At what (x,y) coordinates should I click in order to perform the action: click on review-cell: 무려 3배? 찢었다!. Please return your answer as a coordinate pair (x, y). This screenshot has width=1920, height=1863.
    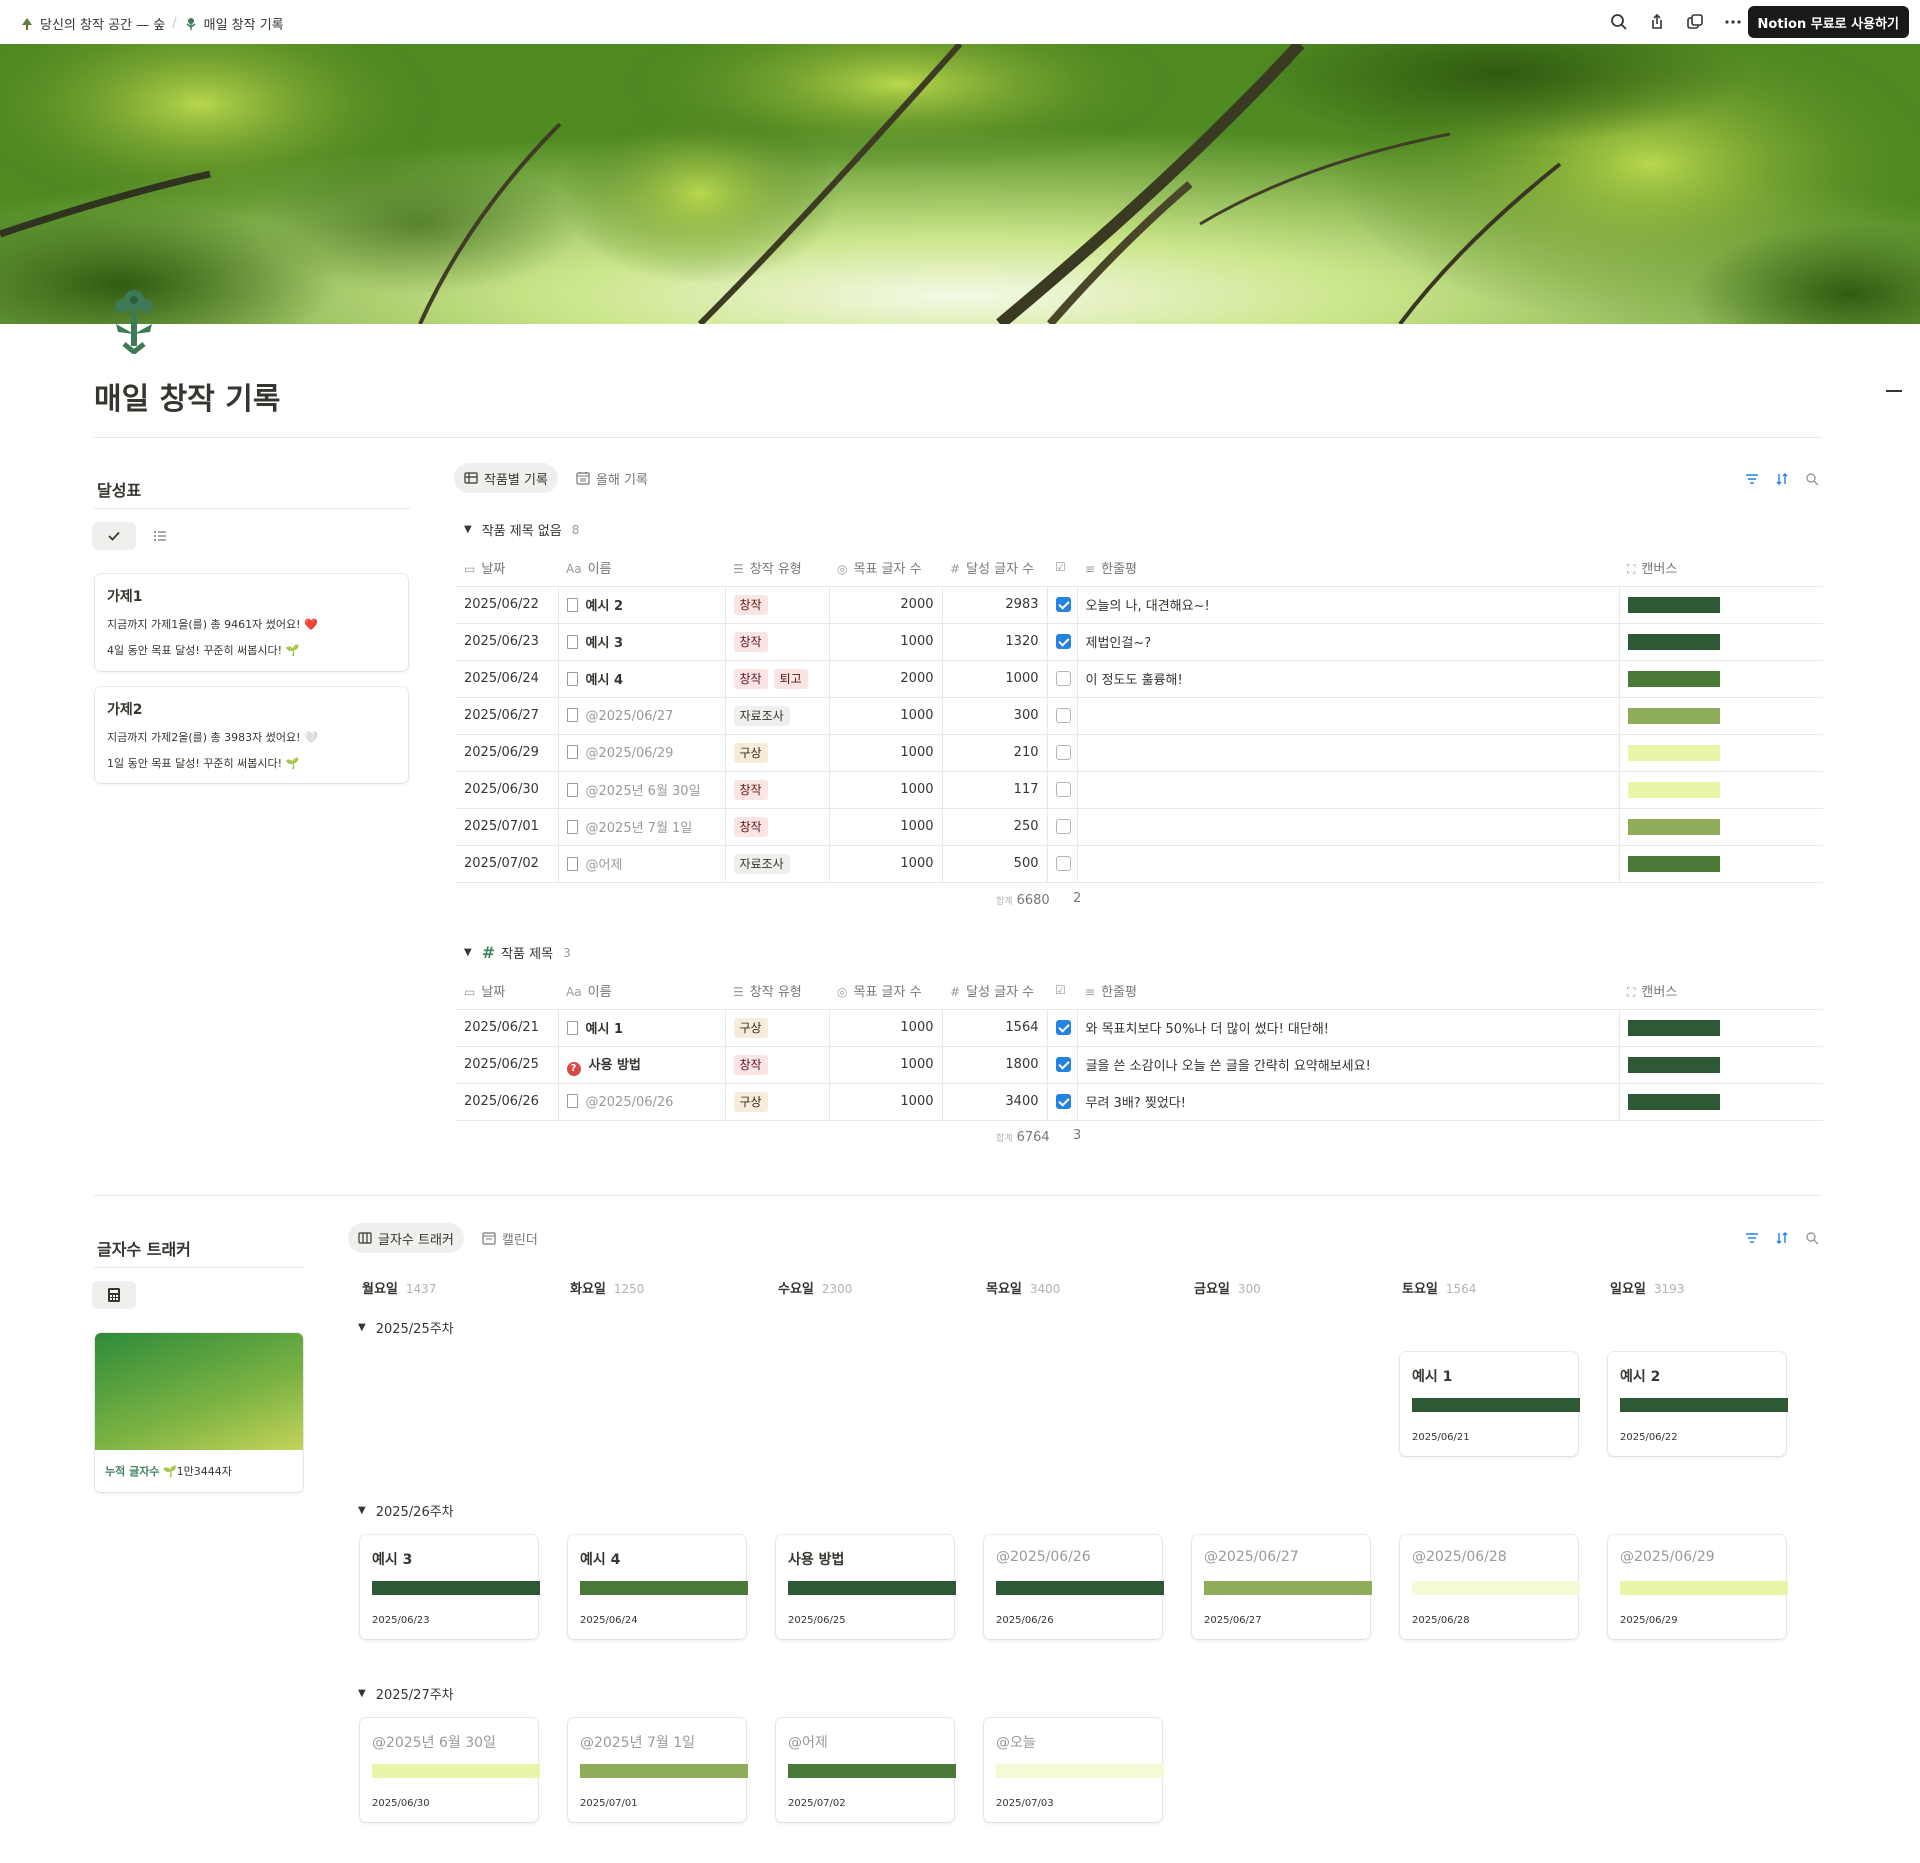
    Looking at the image, I should click on (1347, 1101).